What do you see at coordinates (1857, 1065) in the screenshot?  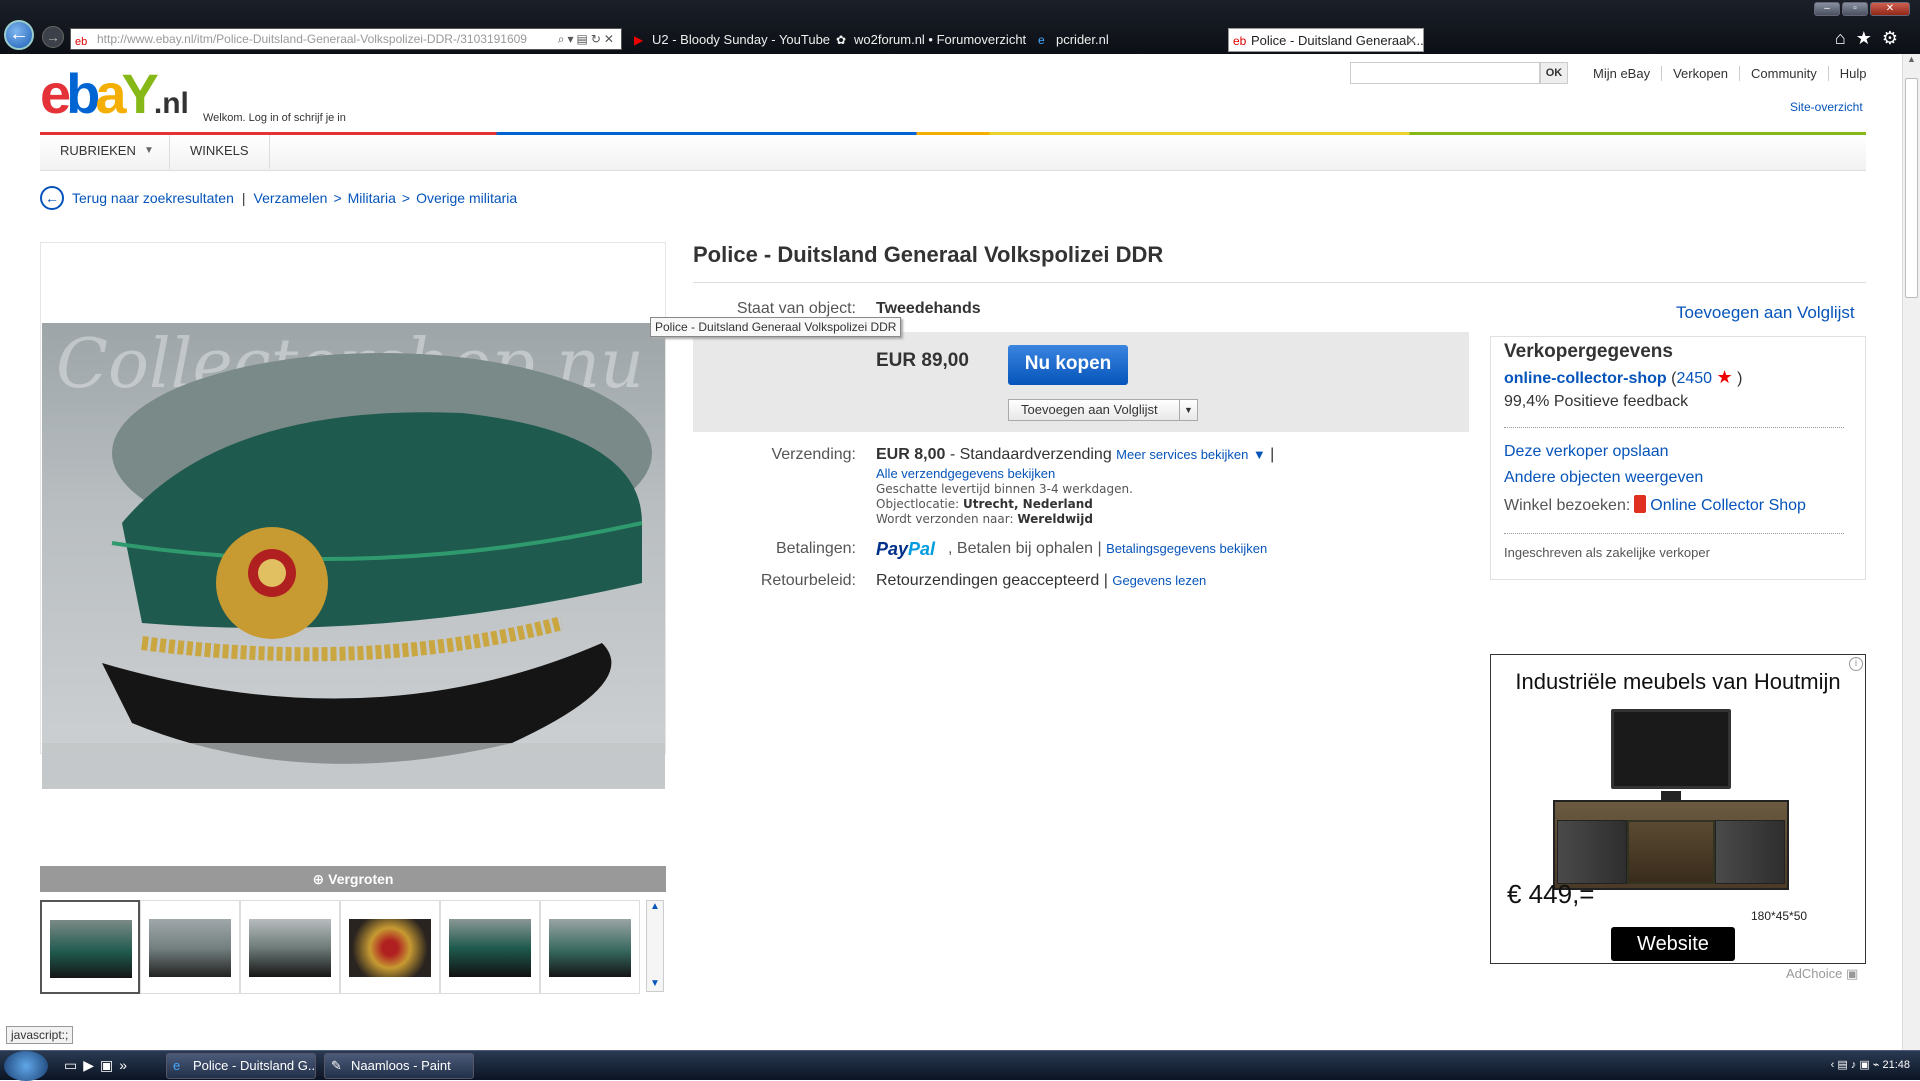 I see `tray-icons: ‹ ▤ ♪ ▣ ⌁` at bounding box center [1857, 1065].